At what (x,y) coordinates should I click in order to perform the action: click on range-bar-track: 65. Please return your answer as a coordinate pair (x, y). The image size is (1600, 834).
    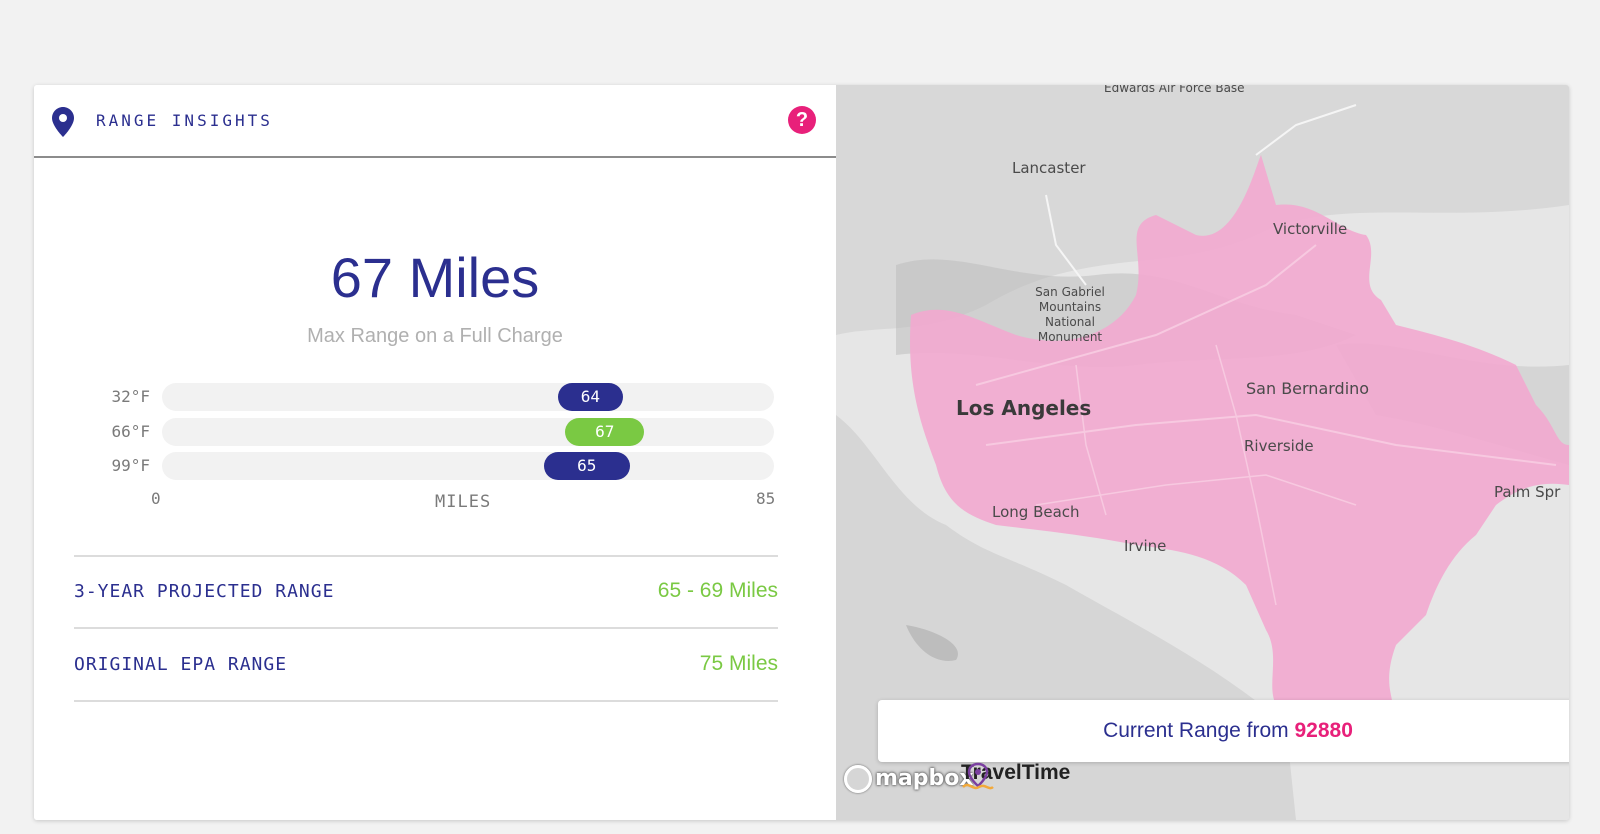
    Looking at the image, I should click on (468, 466).